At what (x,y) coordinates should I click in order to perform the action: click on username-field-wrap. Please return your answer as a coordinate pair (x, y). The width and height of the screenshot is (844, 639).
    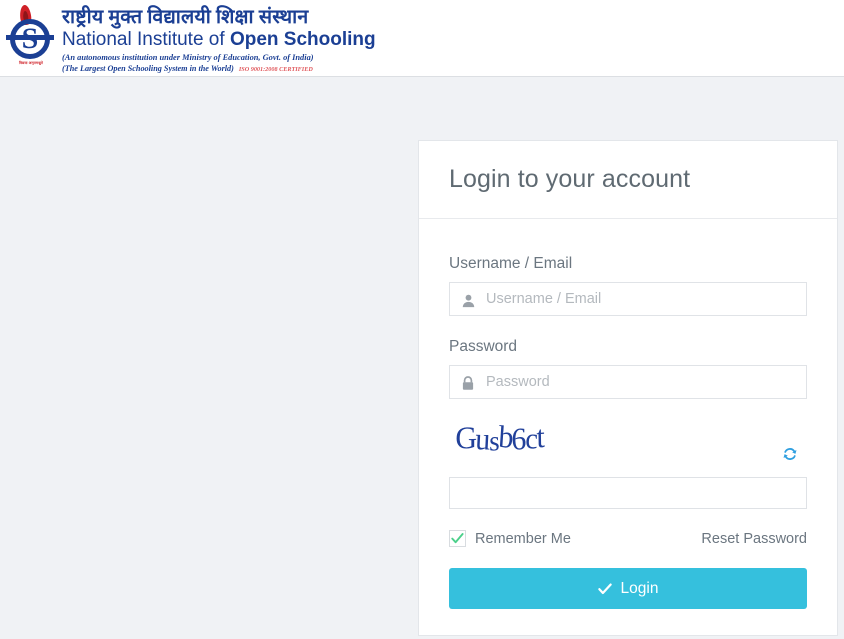
    Looking at the image, I should click on (628, 299).